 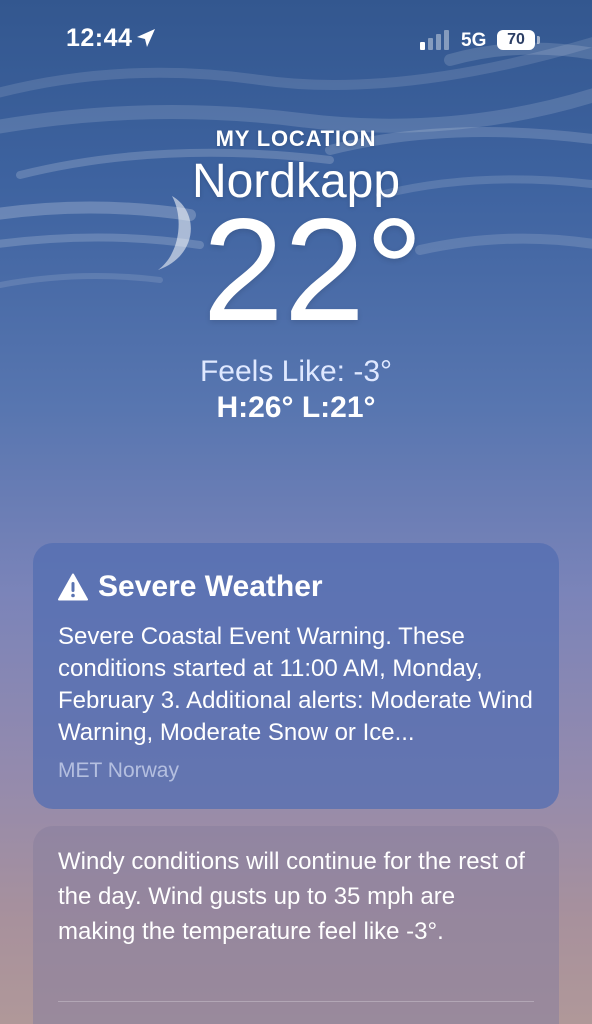 What do you see at coordinates (296, 407) in the screenshot?
I see `high-low: H:26° L:21°` at bounding box center [296, 407].